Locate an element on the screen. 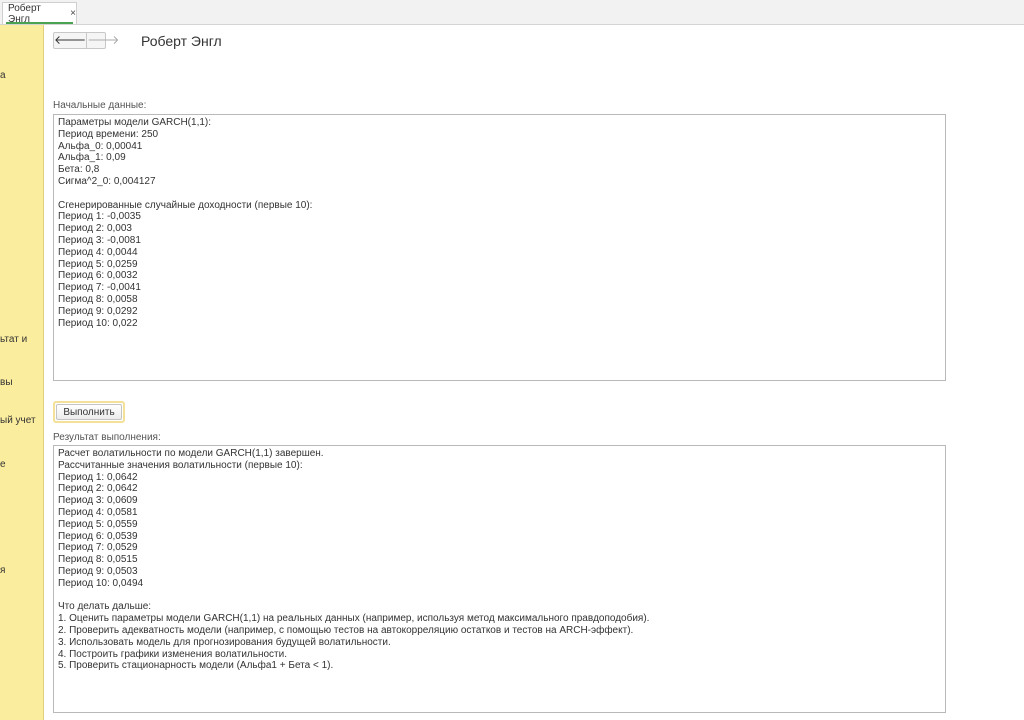  text-line: Период 10: 0,022 is located at coordinates (98, 323).